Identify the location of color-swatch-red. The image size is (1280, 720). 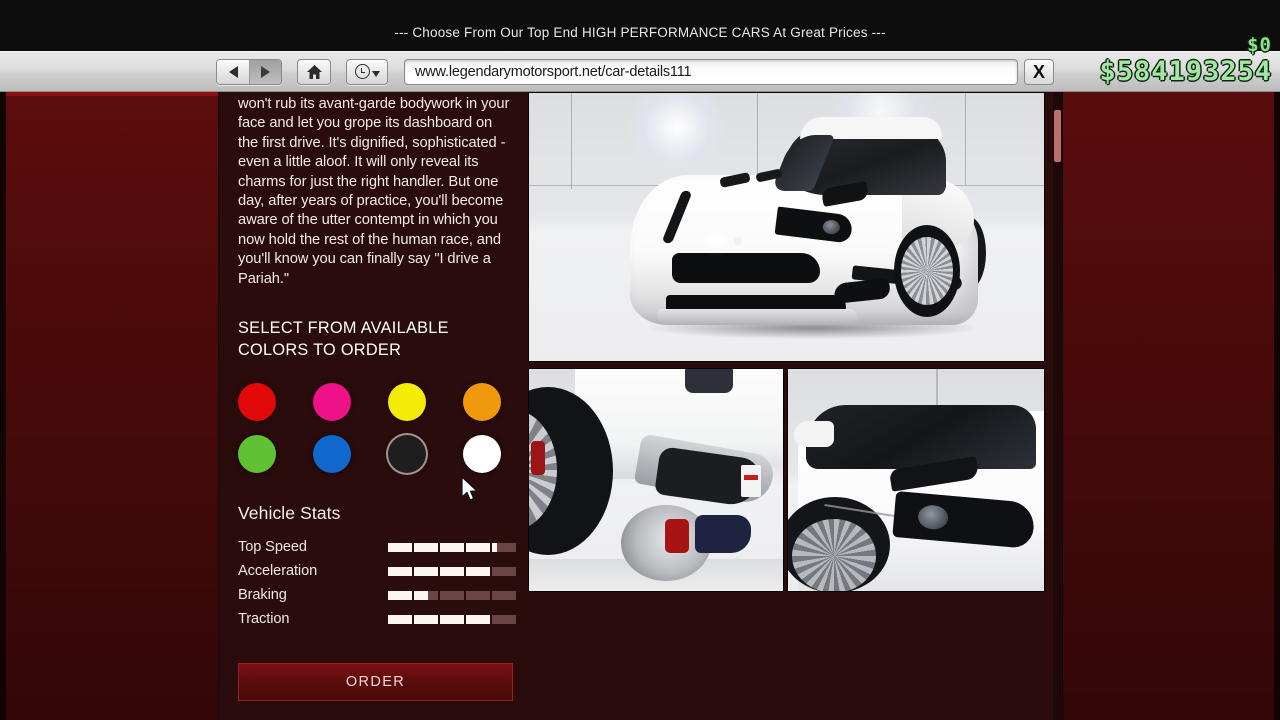
(257, 402).